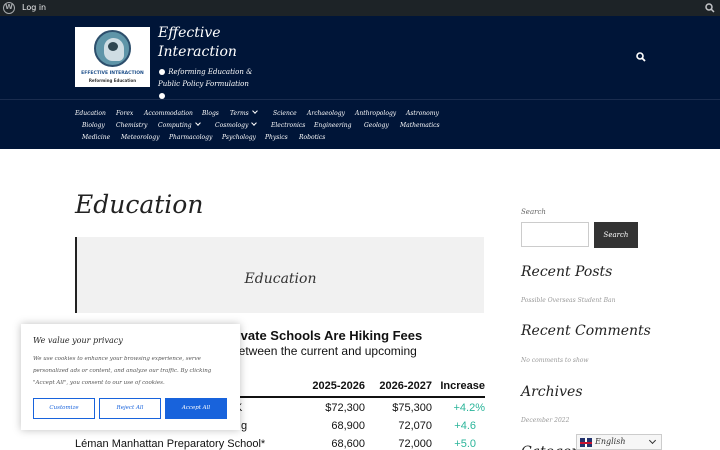 This screenshot has height=450, width=720. I want to click on table-cell-increase: +4.6, so click(465, 426).